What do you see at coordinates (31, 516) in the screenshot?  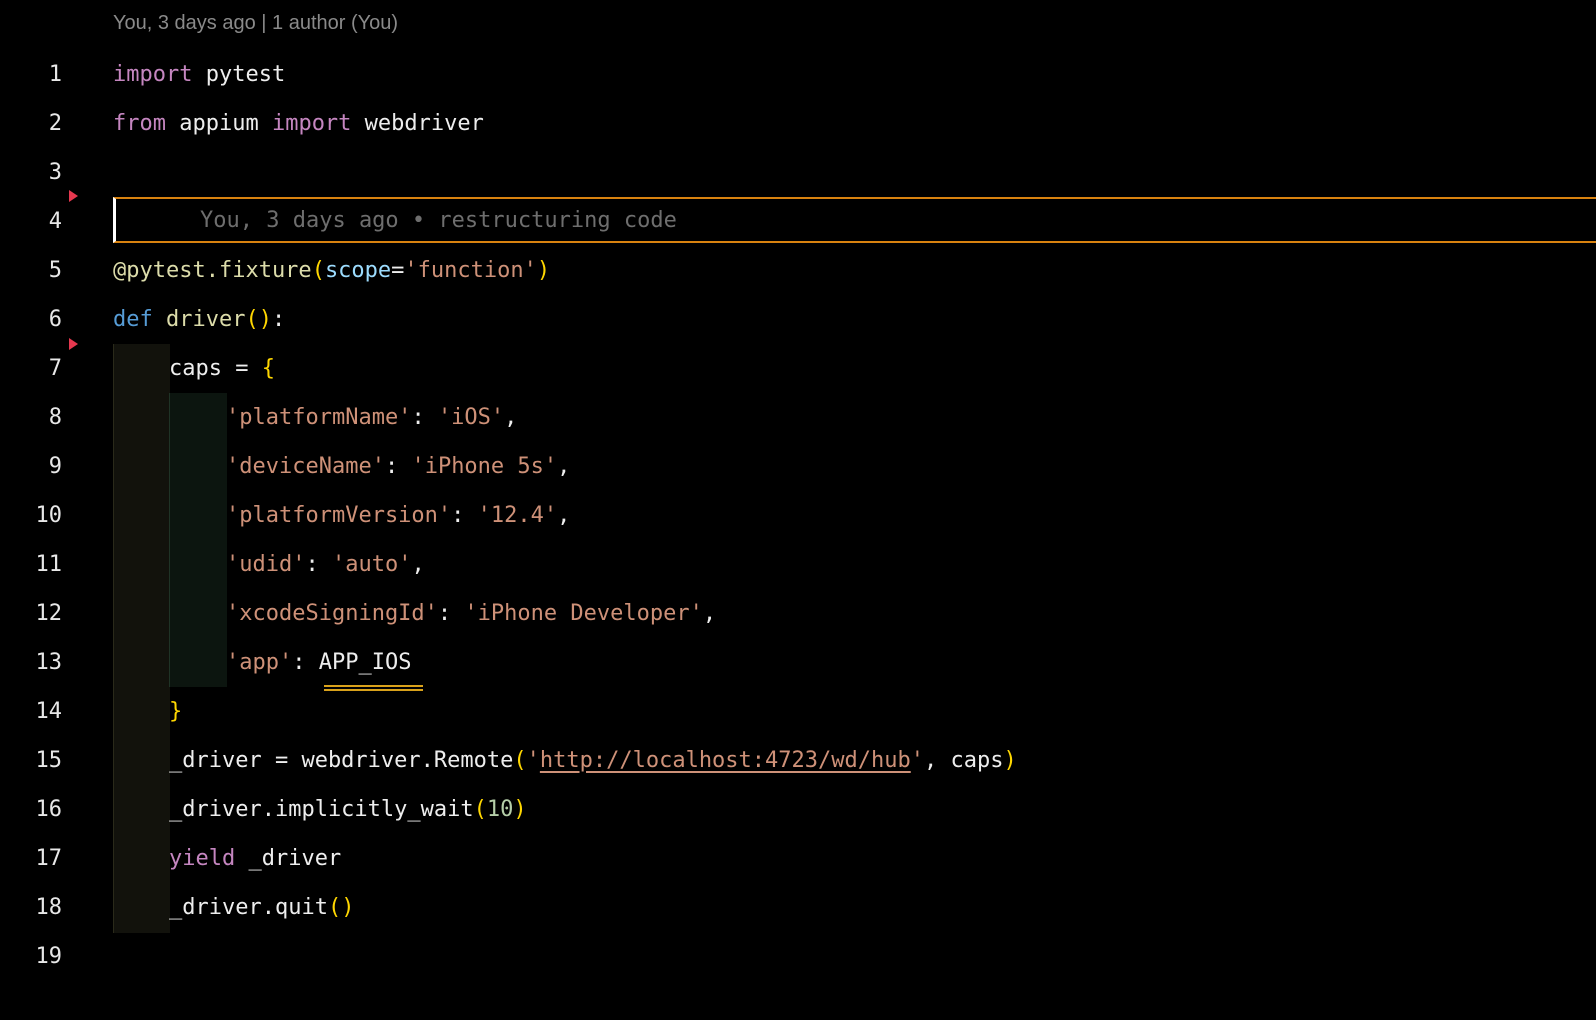 I see `line-number: 10` at bounding box center [31, 516].